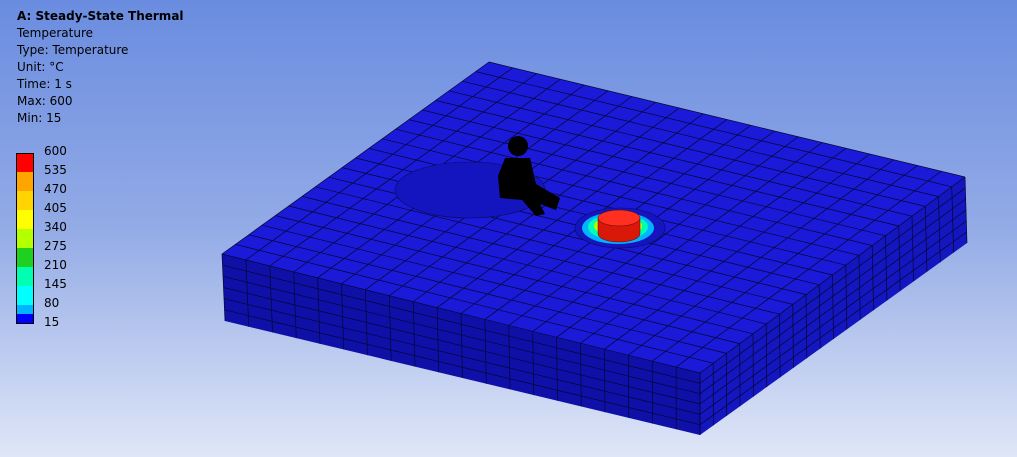 Image resolution: width=1017 pixels, height=457 pixels. What do you see at coordinates (55, 170) in the screenshot?
I see `legend-label: 535` at bounding box center [55, 170].